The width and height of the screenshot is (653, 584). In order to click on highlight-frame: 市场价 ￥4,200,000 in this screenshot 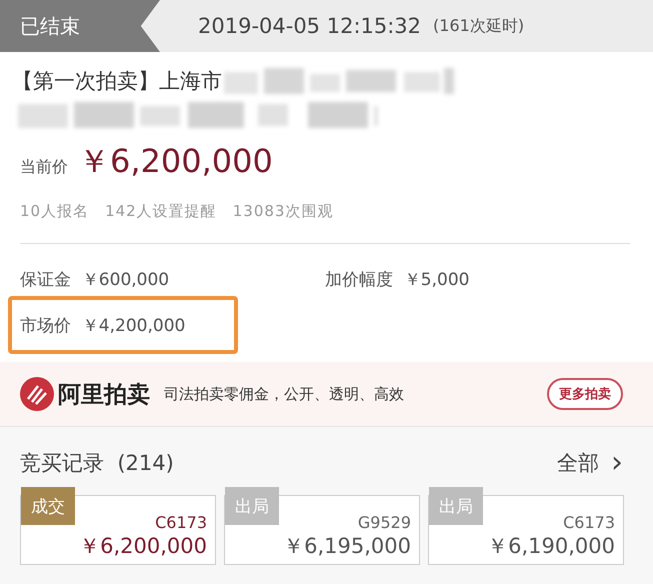, I will do `click(123, 325)`.